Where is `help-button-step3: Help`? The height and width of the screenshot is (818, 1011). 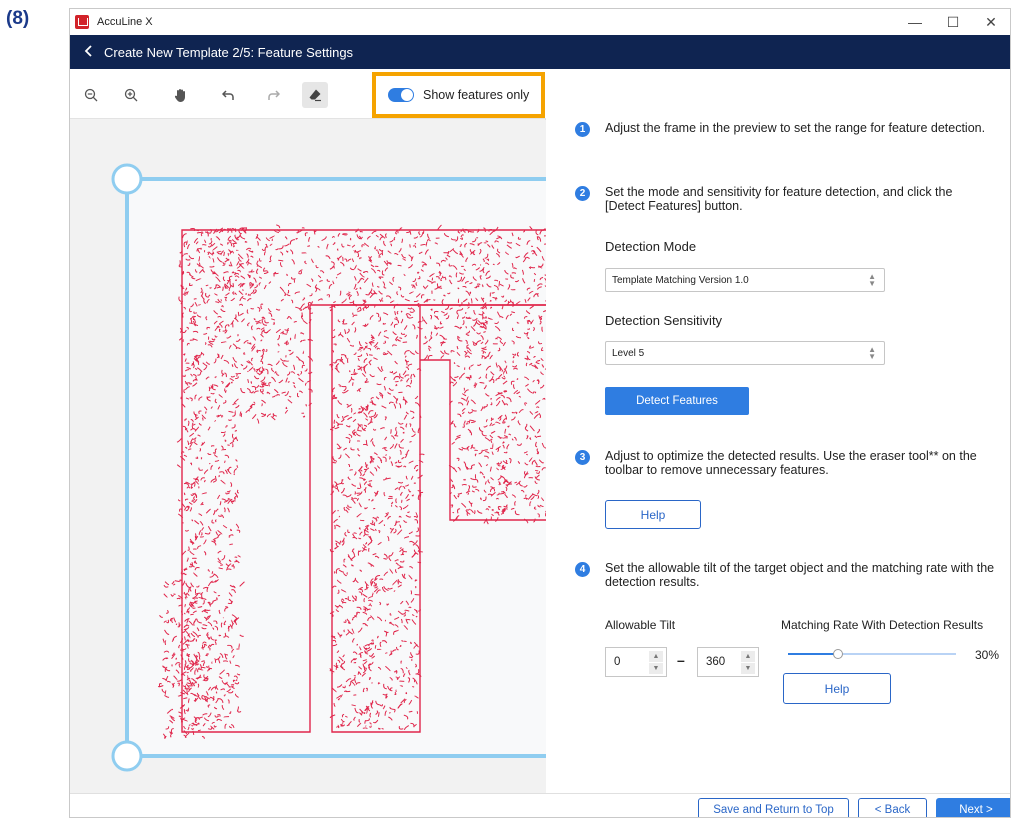 help-button-step3: Help is located at coordinates (653, 514).